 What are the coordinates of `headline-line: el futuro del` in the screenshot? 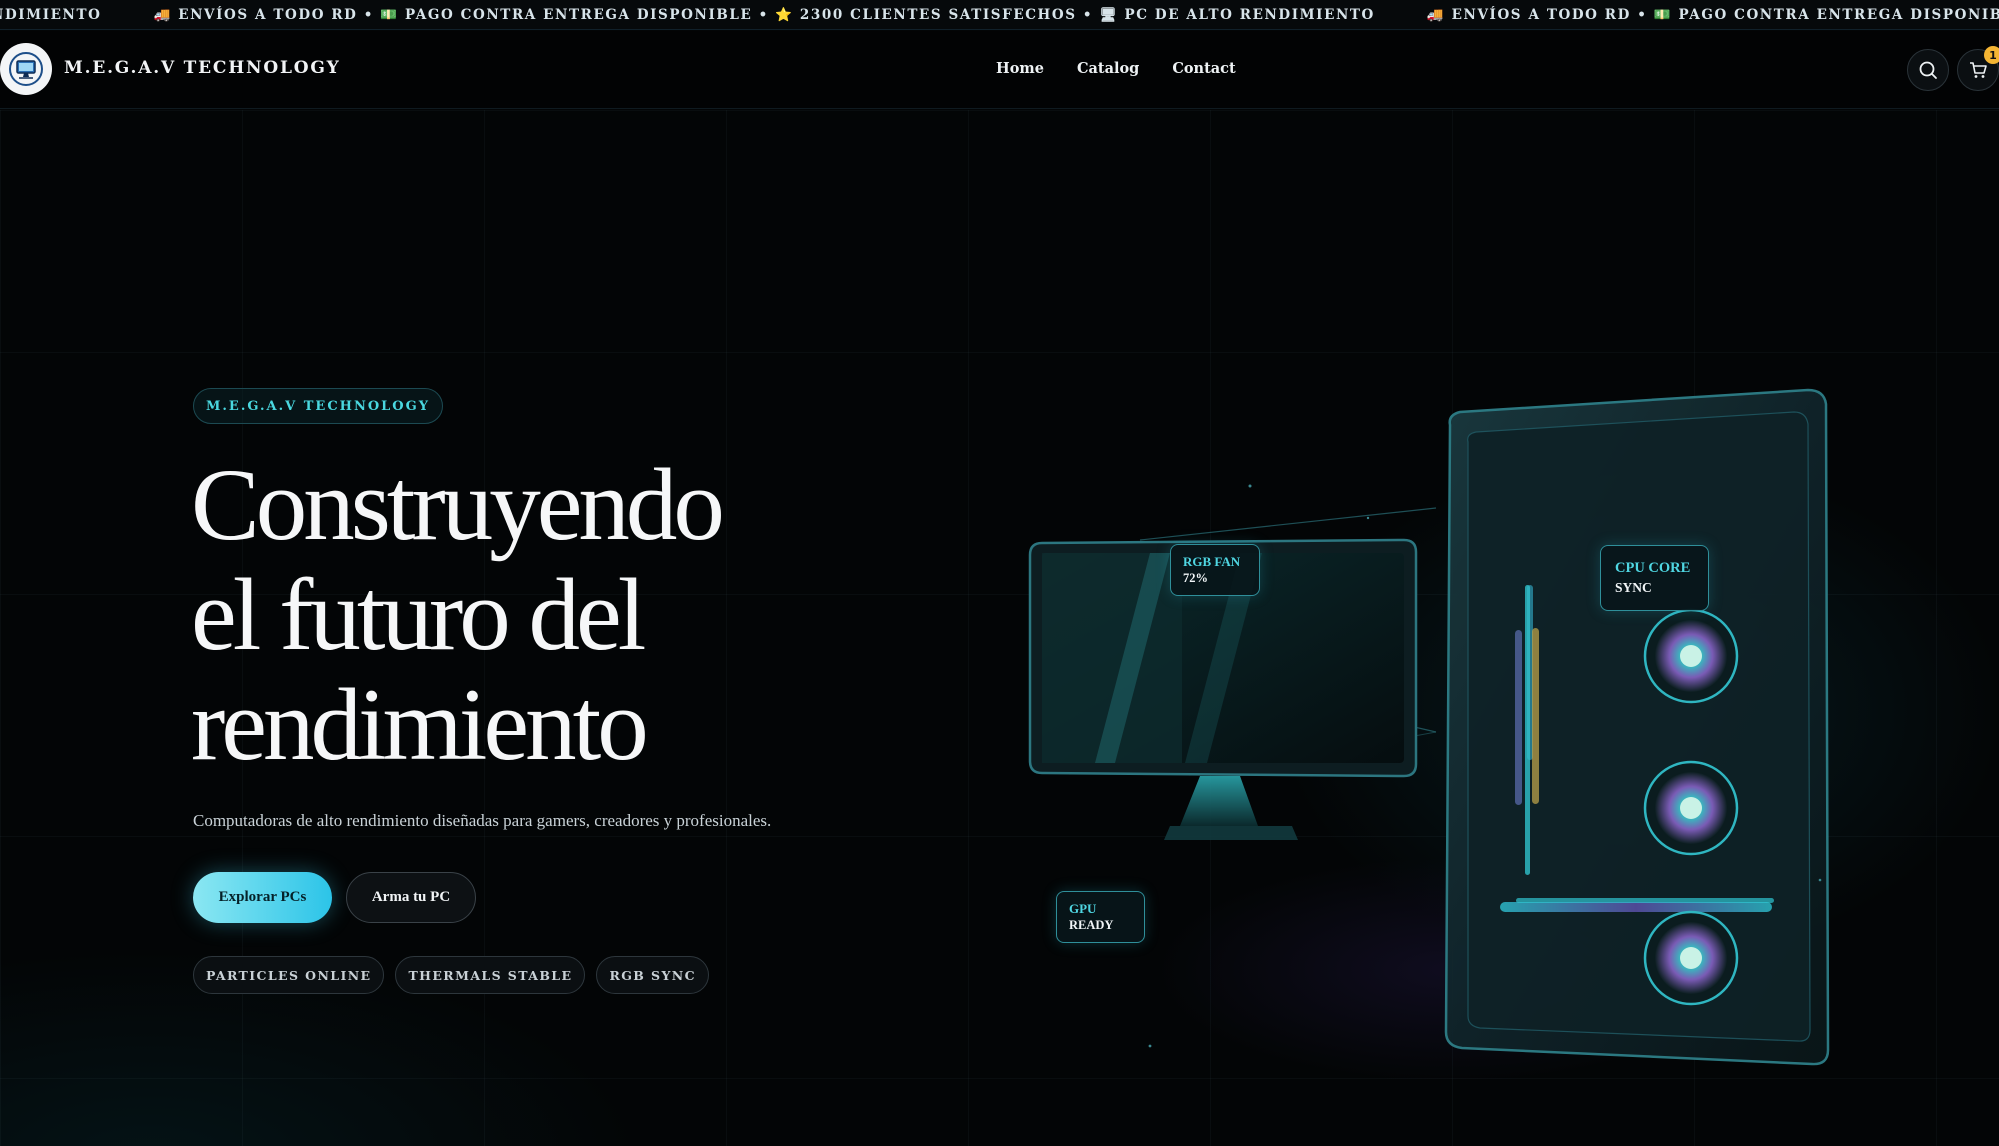 It's located at (418, 615).